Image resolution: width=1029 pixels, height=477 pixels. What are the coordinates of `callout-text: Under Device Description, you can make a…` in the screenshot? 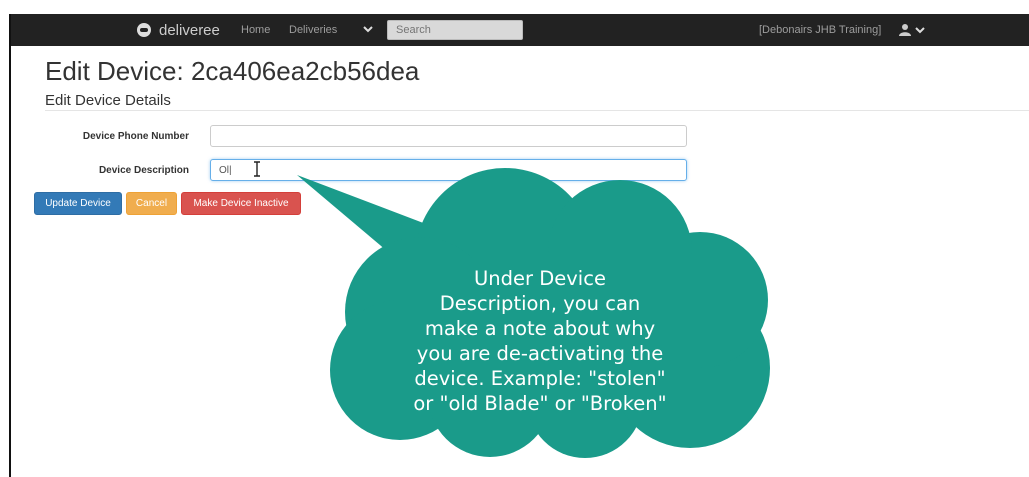 It's located at (540, 341).